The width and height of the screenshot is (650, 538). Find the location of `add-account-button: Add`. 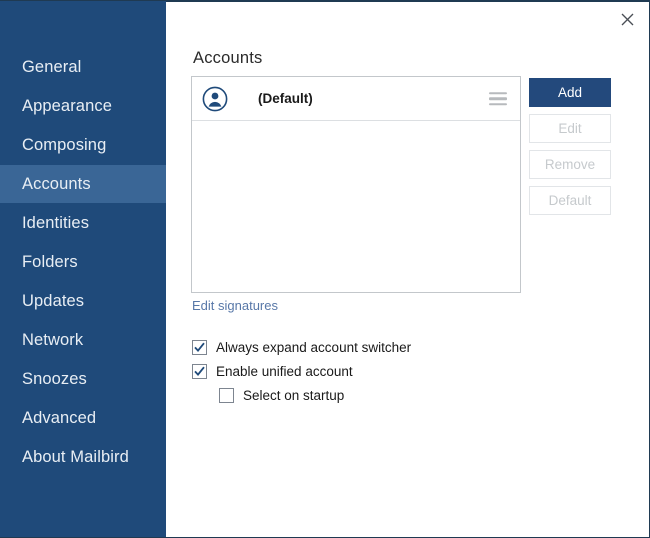

add-account-button: Add is located at coordinates (570, 92).